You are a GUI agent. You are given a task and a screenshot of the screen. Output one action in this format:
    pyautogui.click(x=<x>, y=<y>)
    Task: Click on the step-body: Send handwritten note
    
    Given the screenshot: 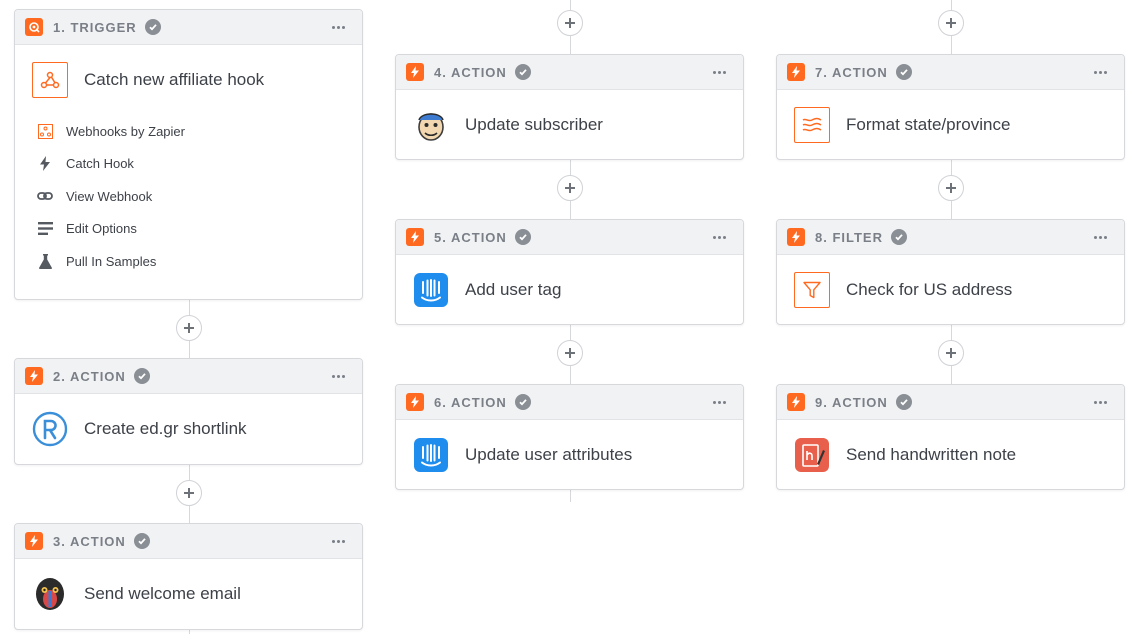 What is the action you would take?
    pyautogui.click(x=950, y=455)
    